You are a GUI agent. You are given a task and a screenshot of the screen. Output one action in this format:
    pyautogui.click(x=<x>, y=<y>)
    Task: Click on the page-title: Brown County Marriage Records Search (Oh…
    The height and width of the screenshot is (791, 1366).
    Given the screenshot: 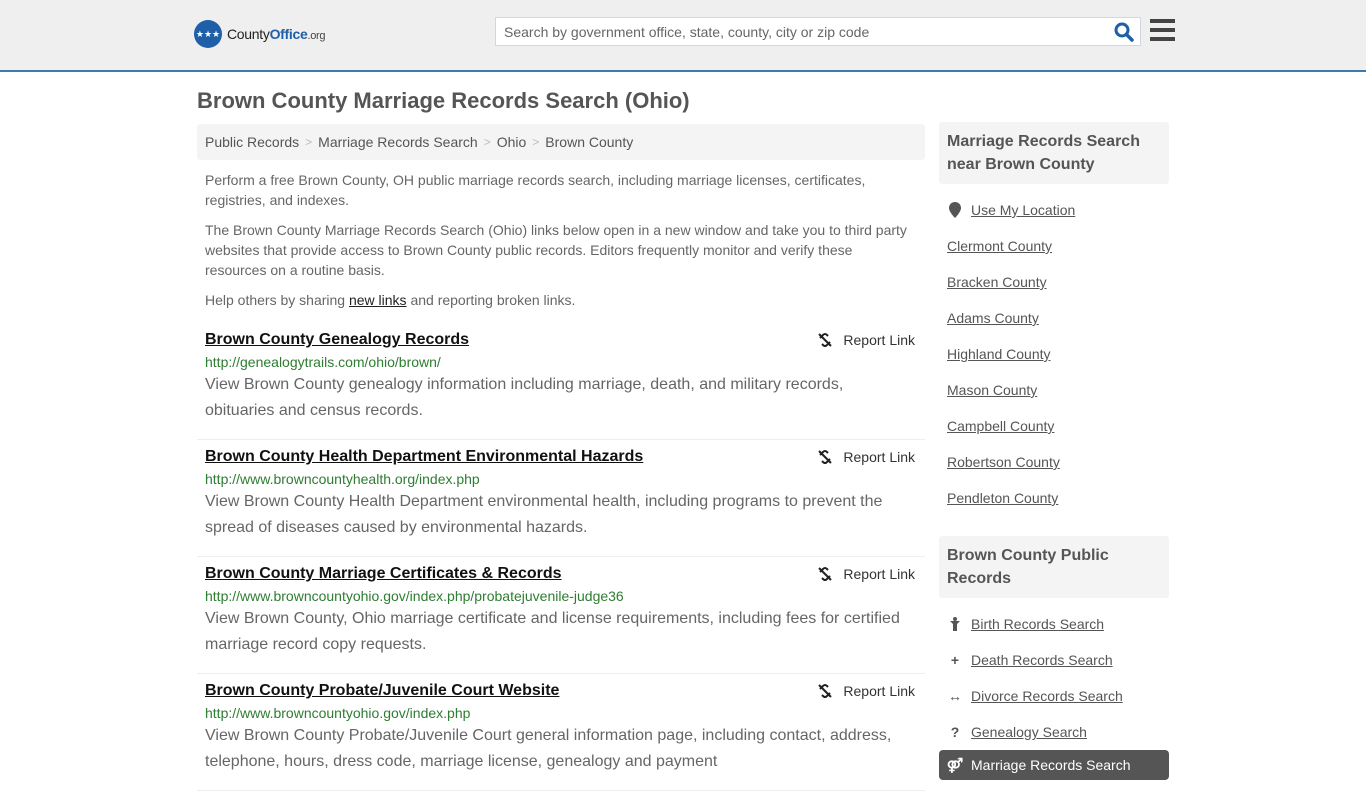 What is the action you would take?
    pyautogui.click(x=443, y=100)
    